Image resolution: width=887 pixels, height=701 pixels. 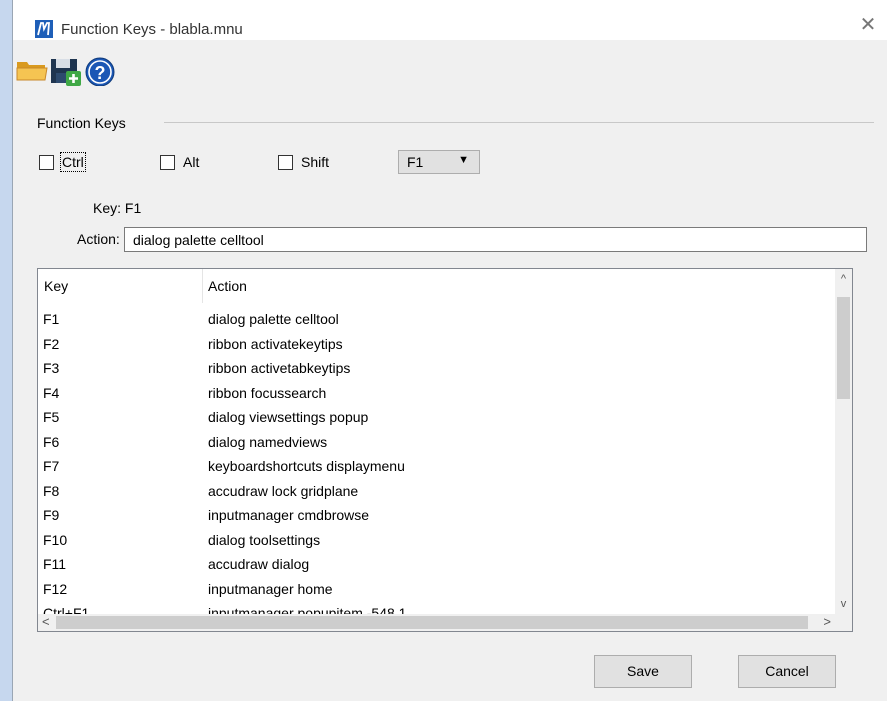 What do you see at coordinates (787, 671) in the screenshot?
I see `cancel-button: Cancel` at bounding box center [787, 671].